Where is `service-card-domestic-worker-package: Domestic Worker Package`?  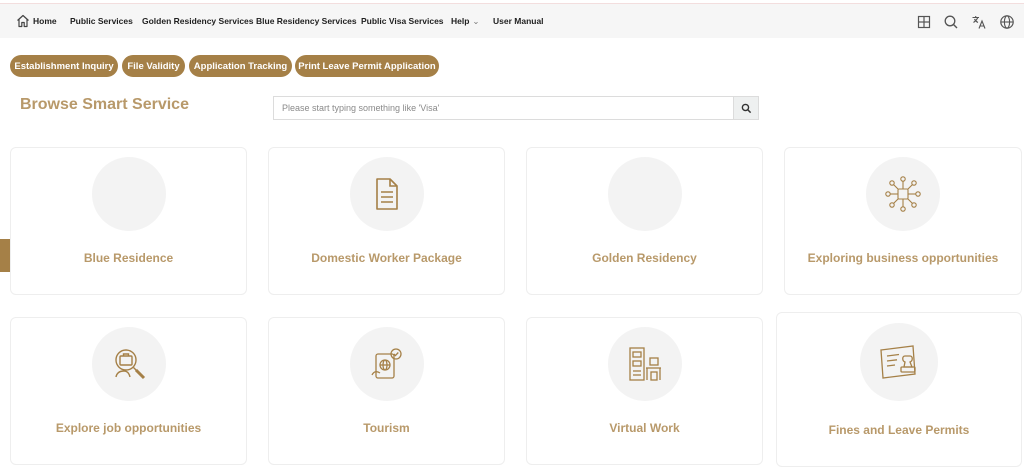 service-card-domestic-worker-package: Domestic Worker Package is located at coordinates (386, 221).